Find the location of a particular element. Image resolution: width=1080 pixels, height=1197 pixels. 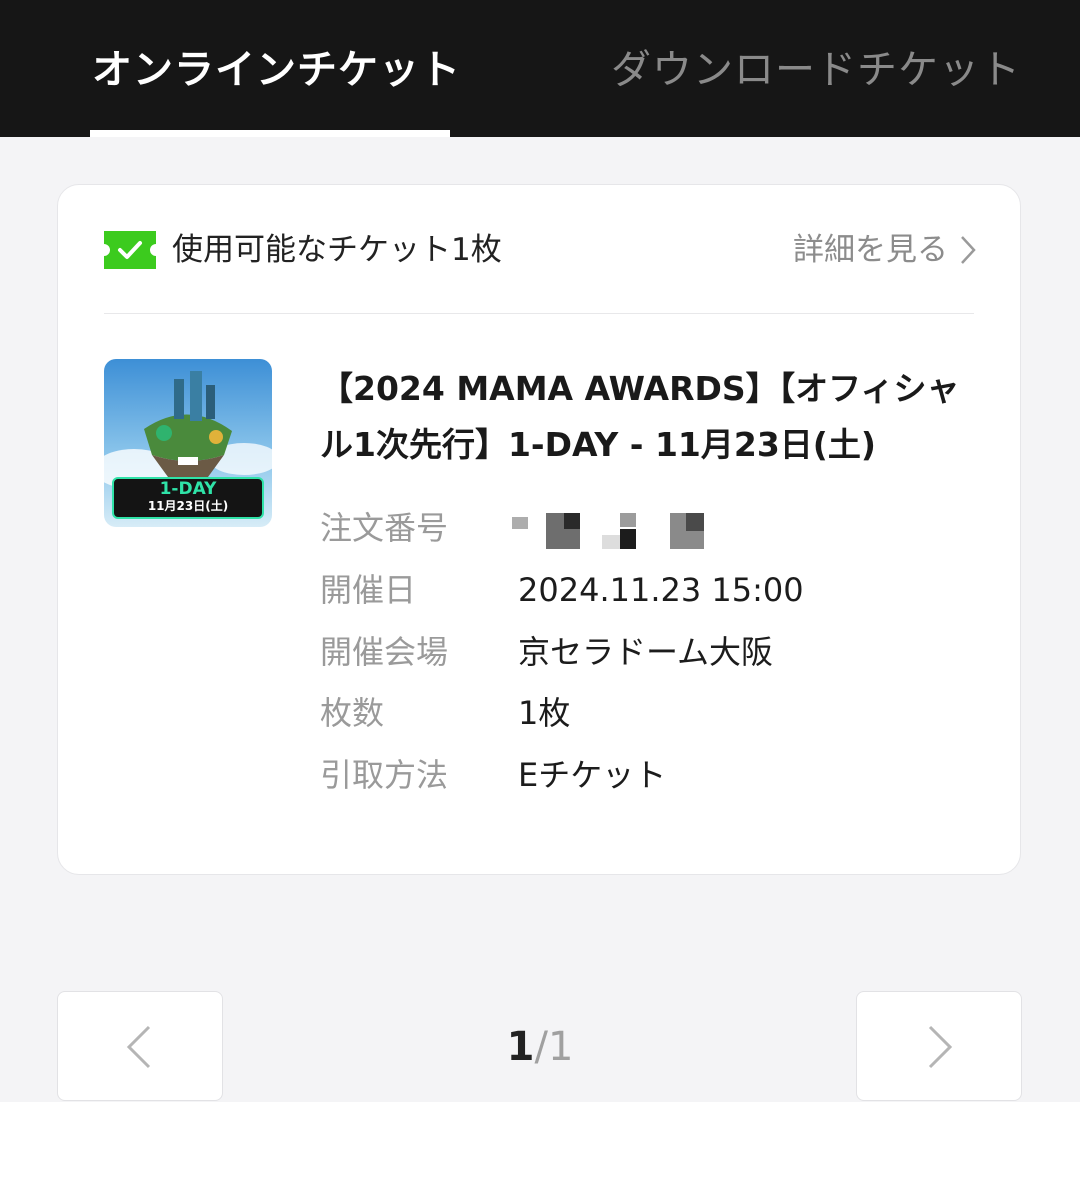

info-label: 引取方法 is located at coordinates (384, 775).